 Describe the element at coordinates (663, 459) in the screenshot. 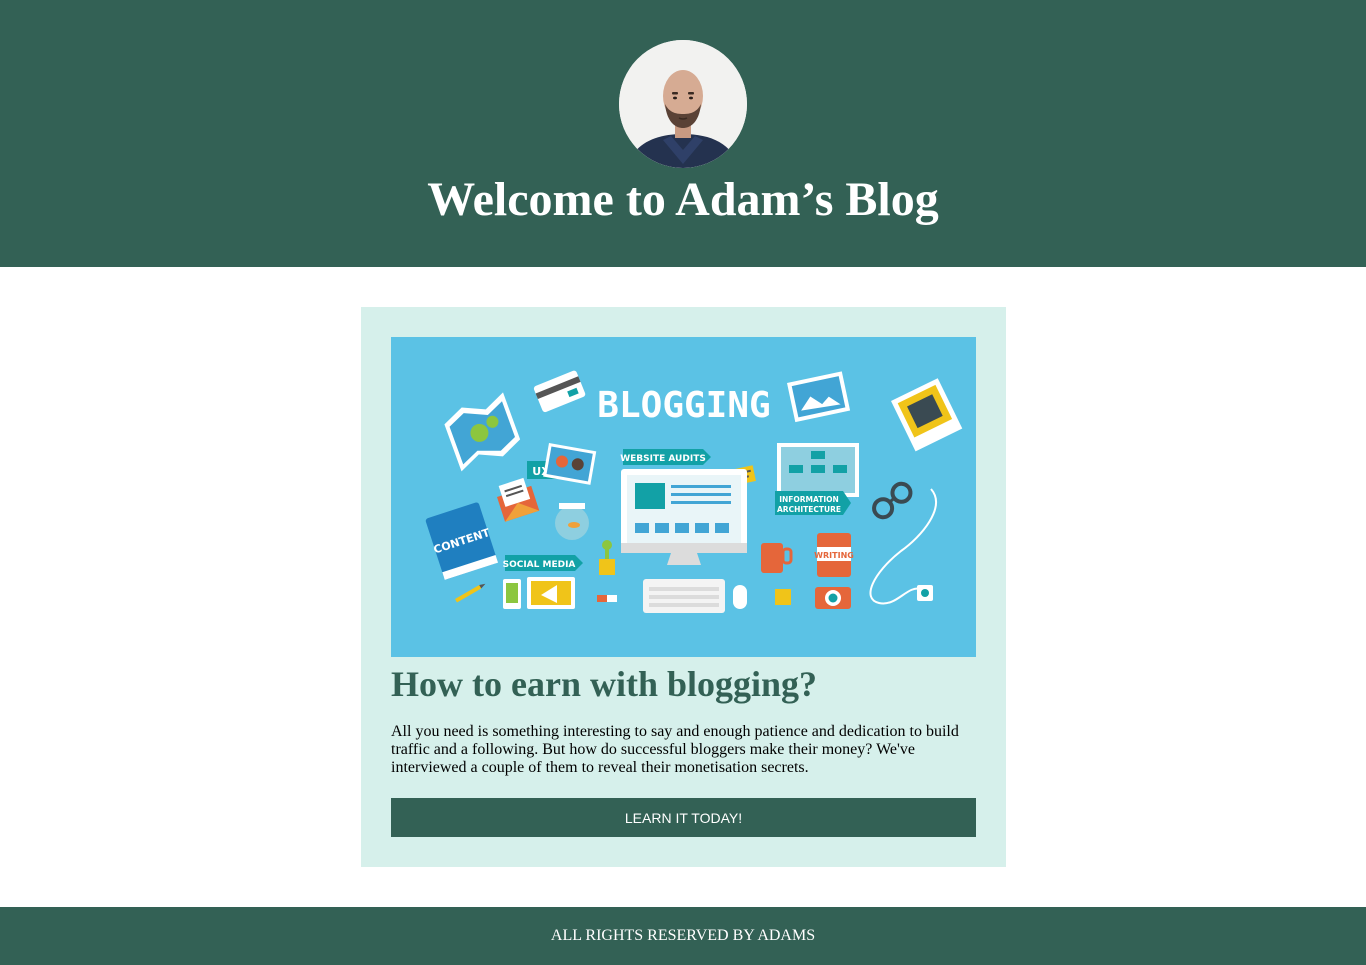

I see `website-audits-label: WEBSITE AUDITS` at that location.